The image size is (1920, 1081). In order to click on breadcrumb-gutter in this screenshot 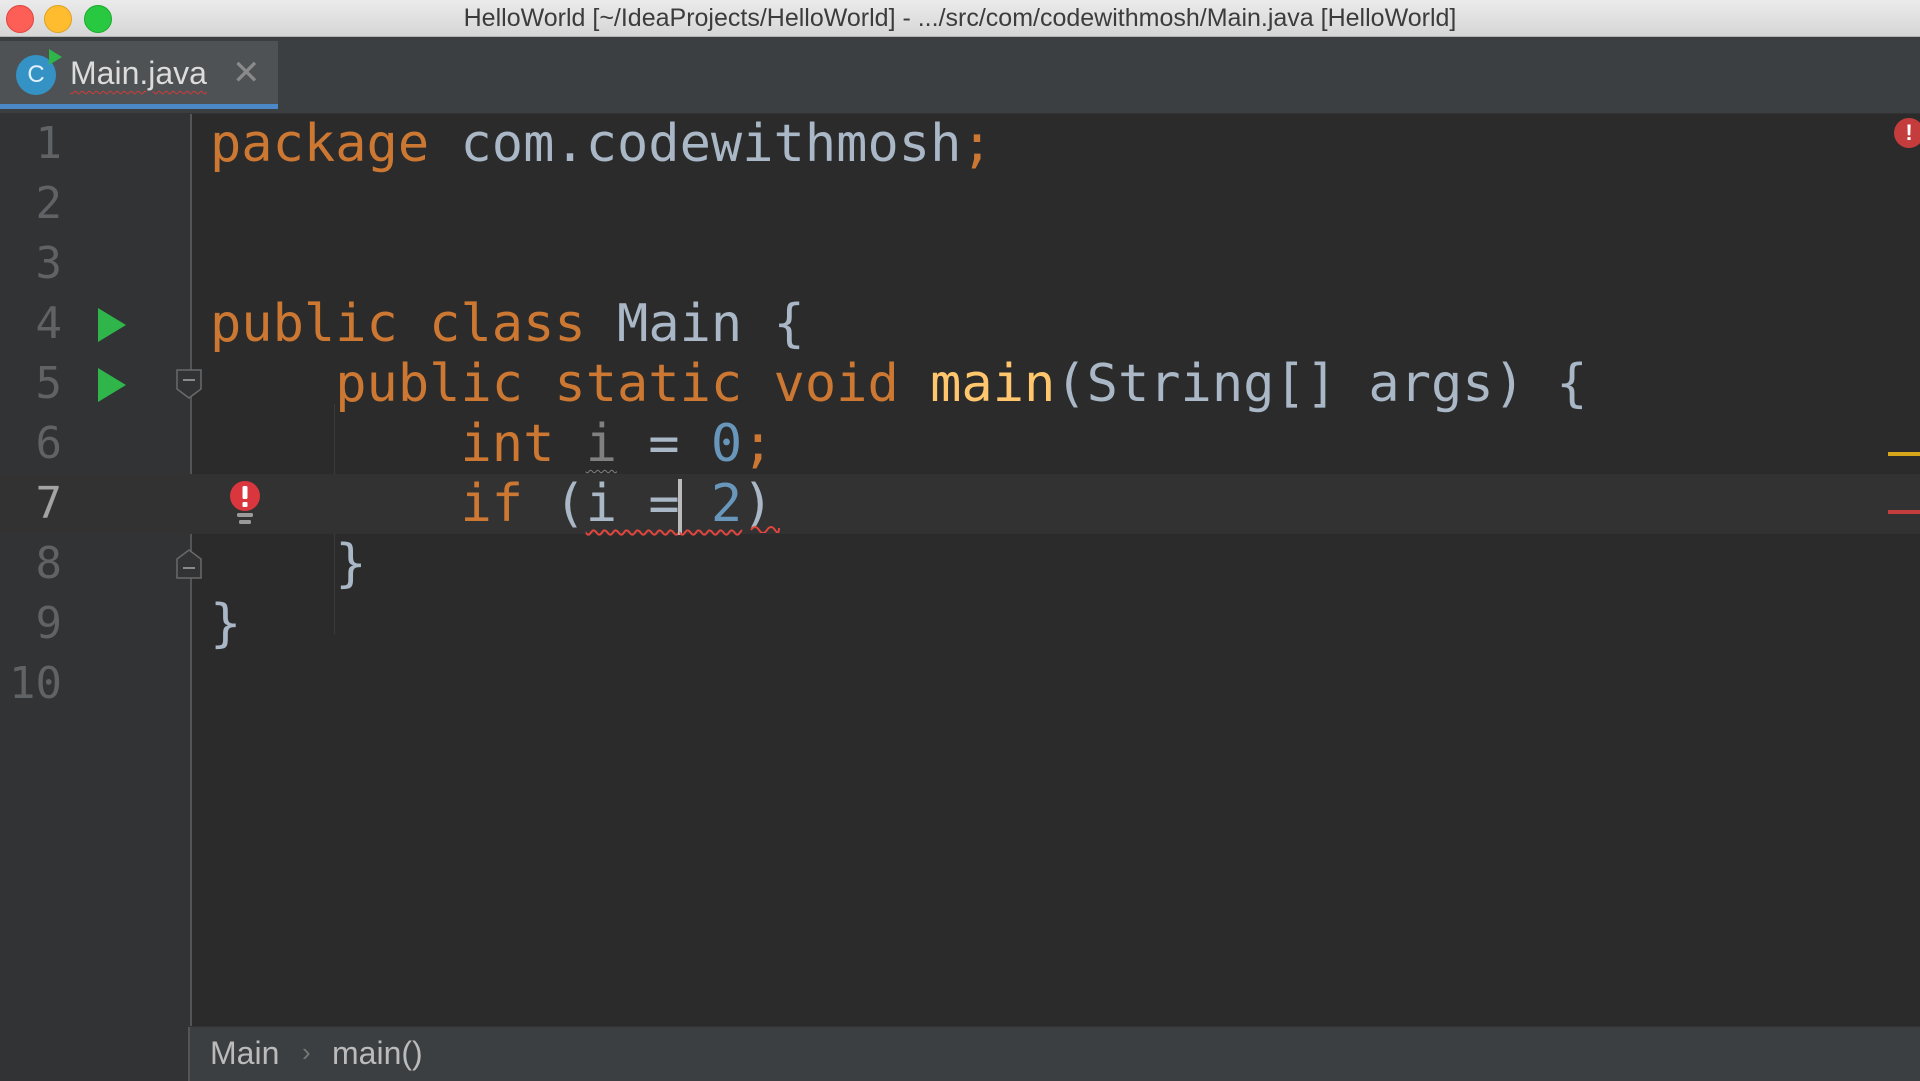, I will do `click(95, 1054)`.